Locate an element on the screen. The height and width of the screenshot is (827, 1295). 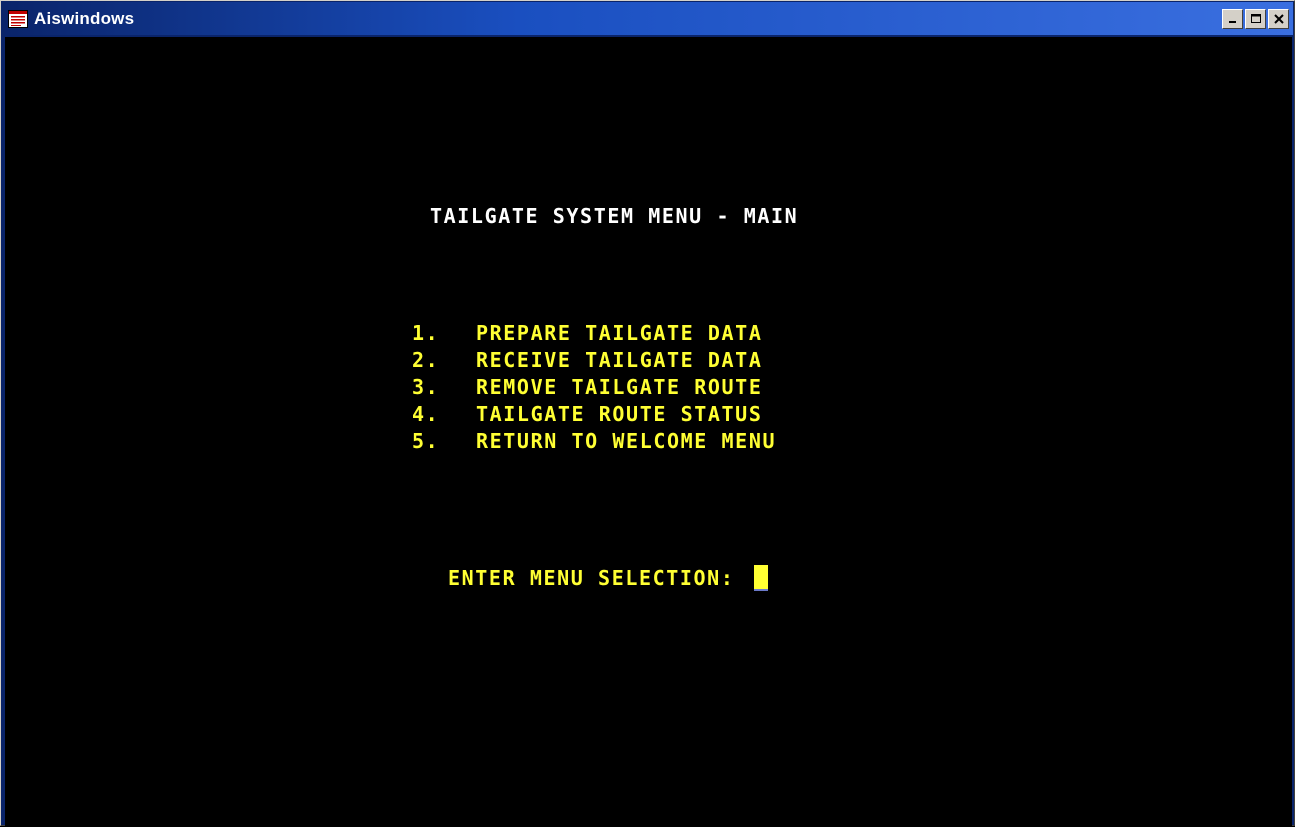
prompt-label: ENTER MENU SELECTION: is located at coordinates (591, 578).